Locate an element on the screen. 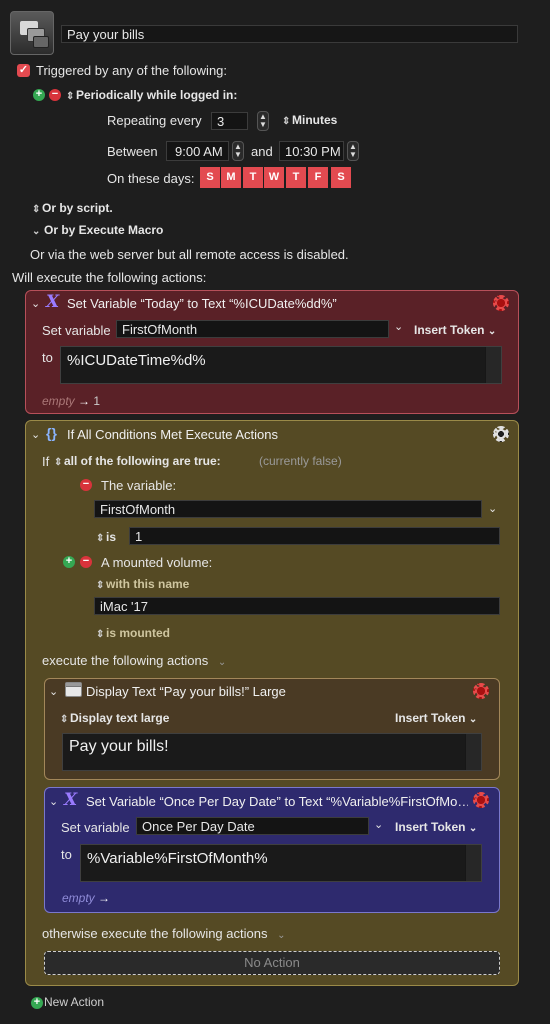 The image size is (550, 1024). setvar2-var-menu-icon: ⌄ is located at coordinates (378, 824).